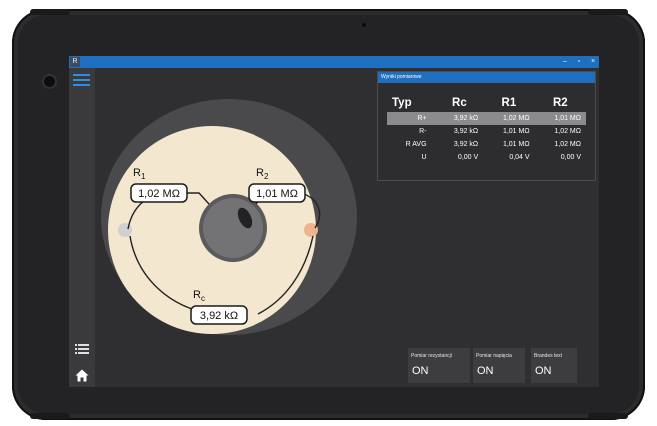 This screenshot has height=426, width=657. What do you see at coordinates (593, 62) in the screenshot?
I see `close-button: ×` at bounding box center [593, 62].